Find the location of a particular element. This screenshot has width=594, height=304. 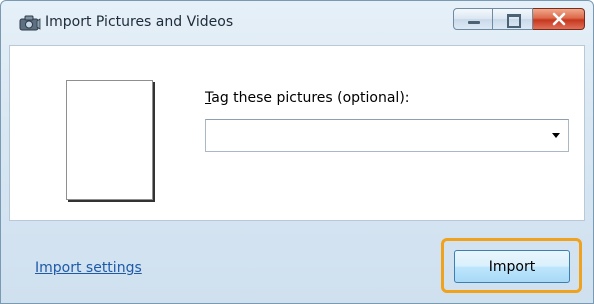

picture-thumbnail is located at coordinates (109, 140).